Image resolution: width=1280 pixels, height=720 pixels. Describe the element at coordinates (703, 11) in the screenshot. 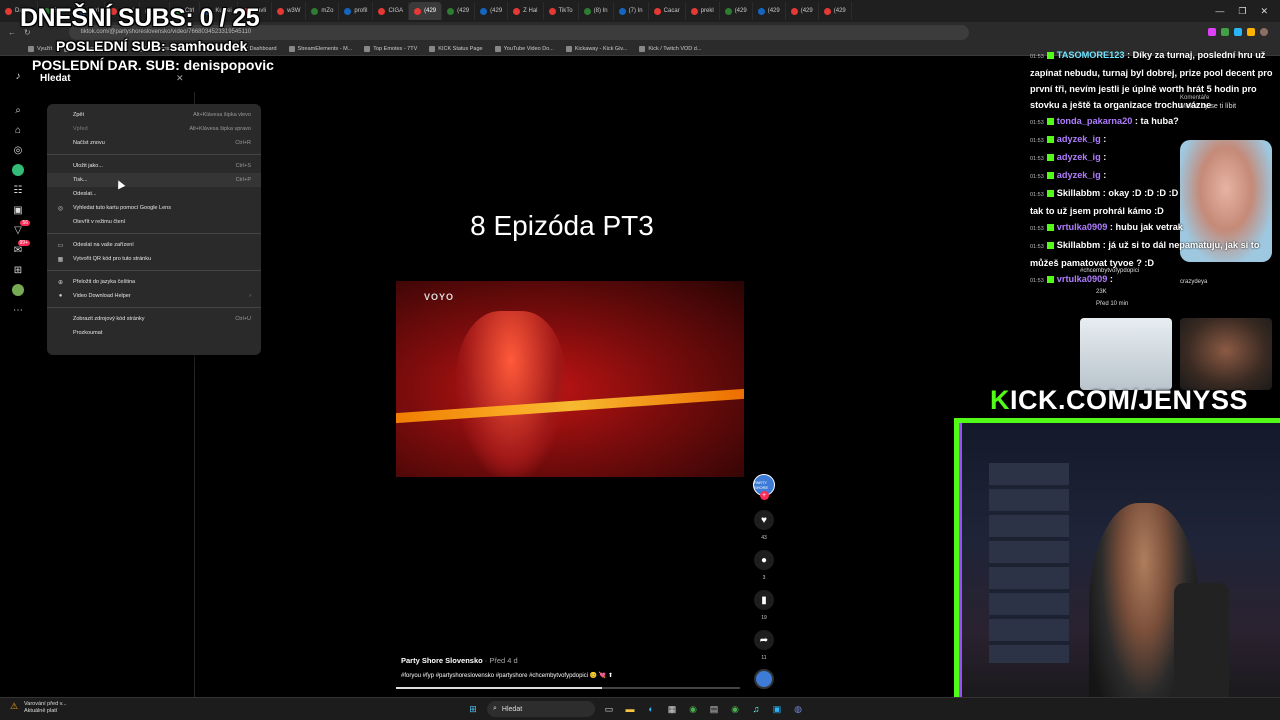

I see `browser-tab: prekl` at that location.